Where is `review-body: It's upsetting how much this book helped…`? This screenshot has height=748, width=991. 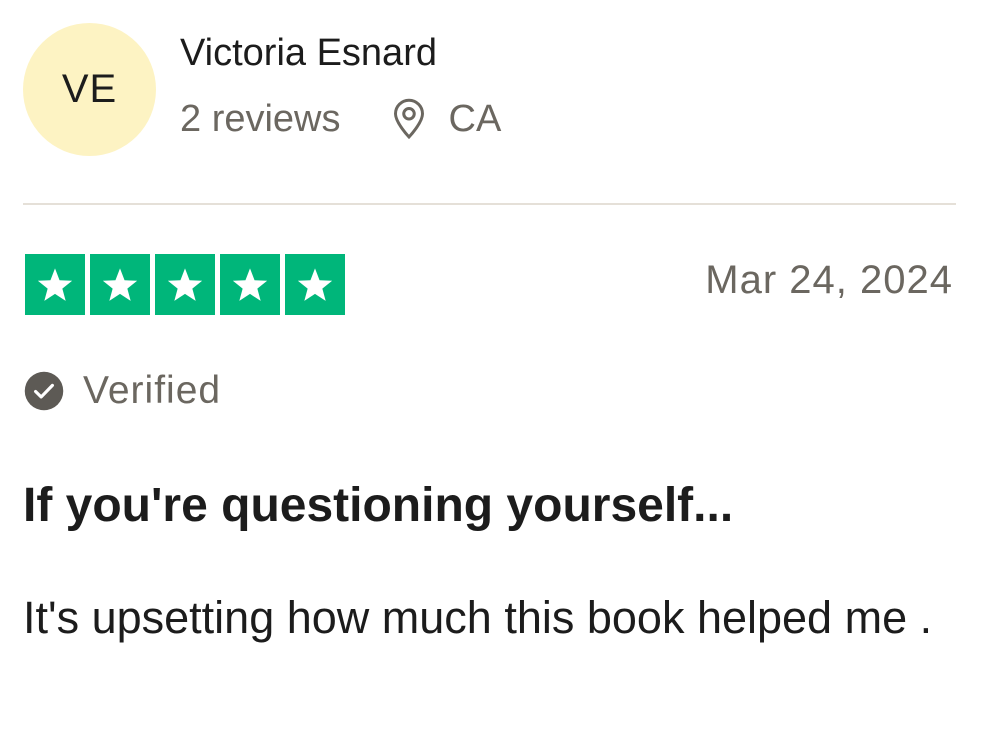
review-body: It's upsetting how much this book helped… is located at coordinates (478, 617).